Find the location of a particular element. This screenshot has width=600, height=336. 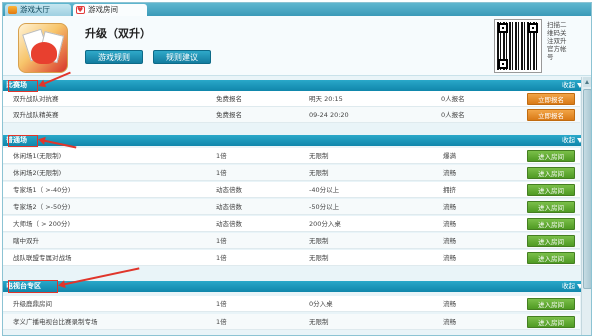

room-name: 孝义广播电视台比赛录制专场 is located at coordinates (55, 322).